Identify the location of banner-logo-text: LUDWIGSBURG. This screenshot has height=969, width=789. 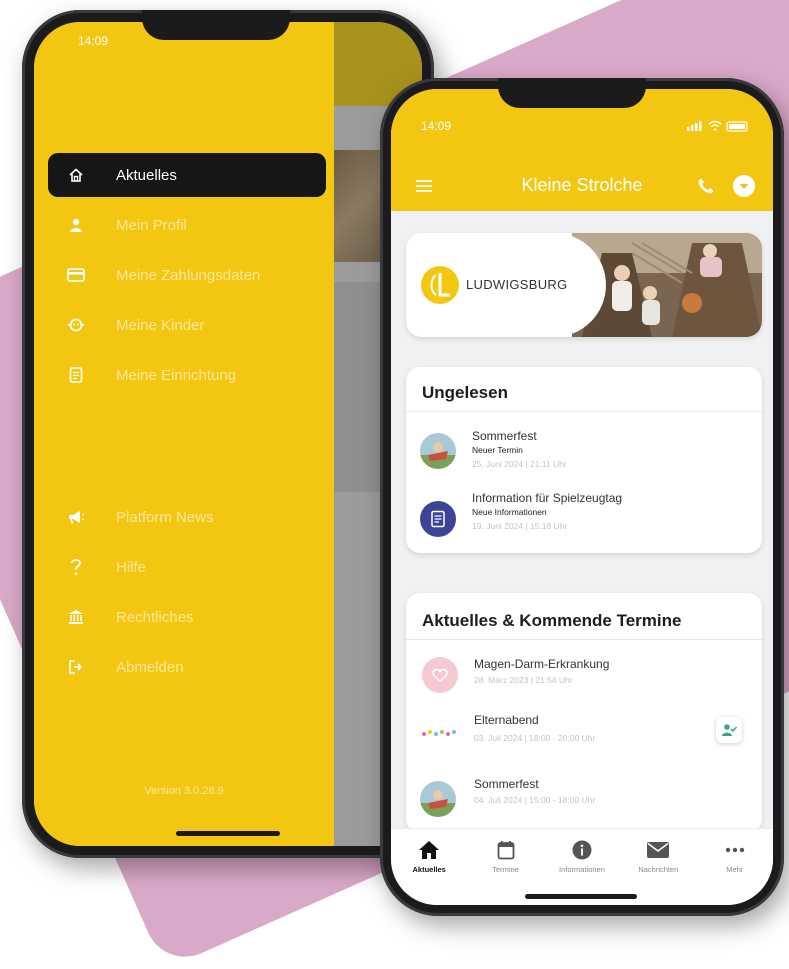
(517, 284).